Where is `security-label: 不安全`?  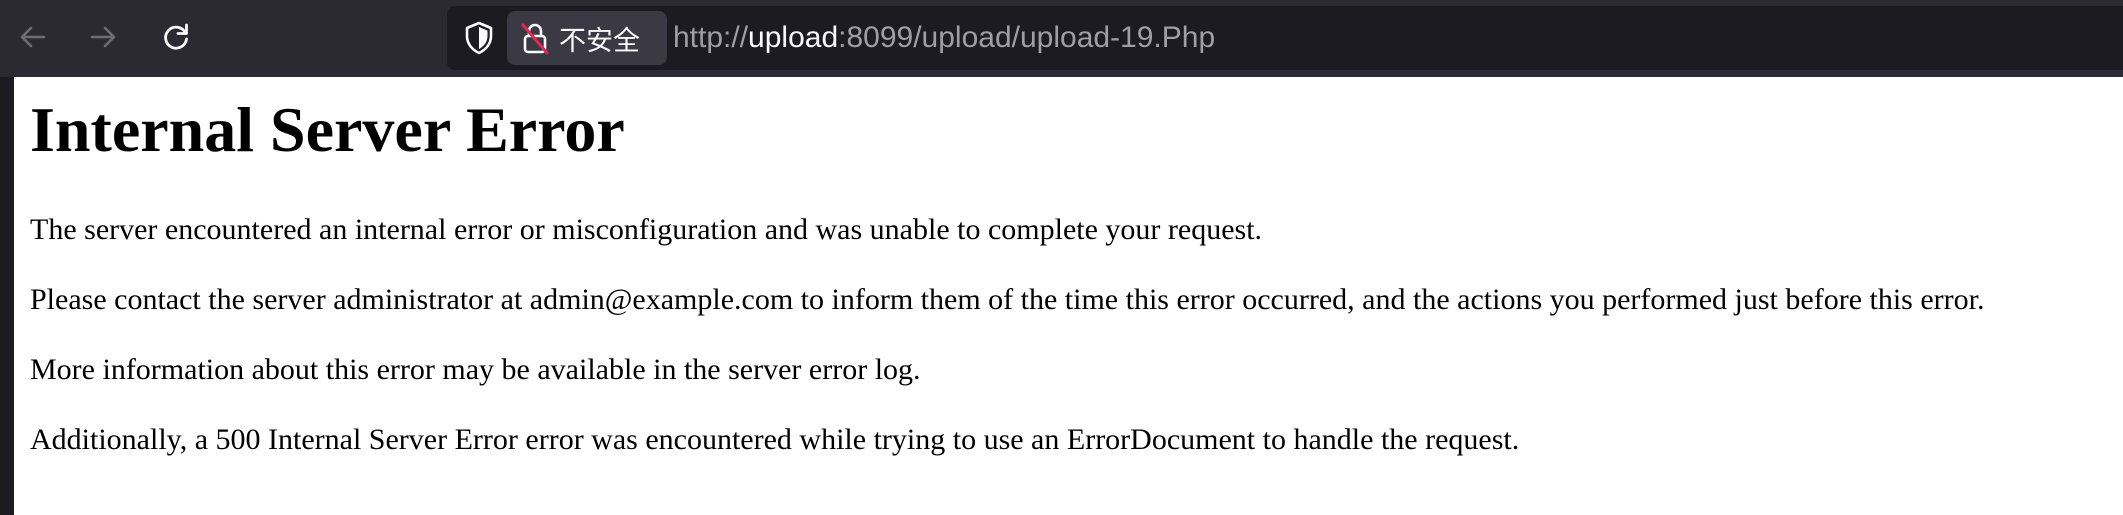 security-label: 不安全 is located at coordinates (599, 41).